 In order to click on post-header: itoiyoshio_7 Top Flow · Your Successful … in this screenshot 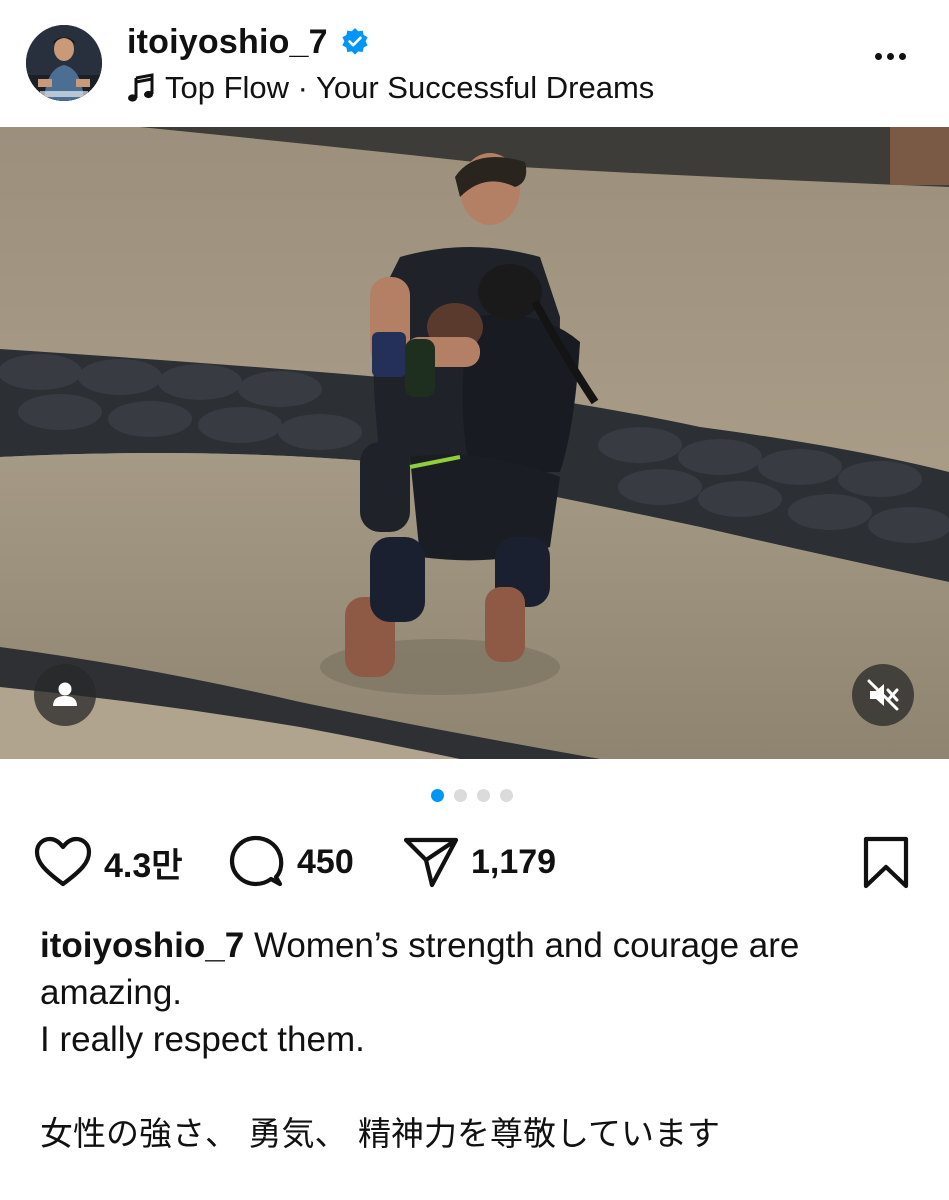, I will do `click(474, 63)`.